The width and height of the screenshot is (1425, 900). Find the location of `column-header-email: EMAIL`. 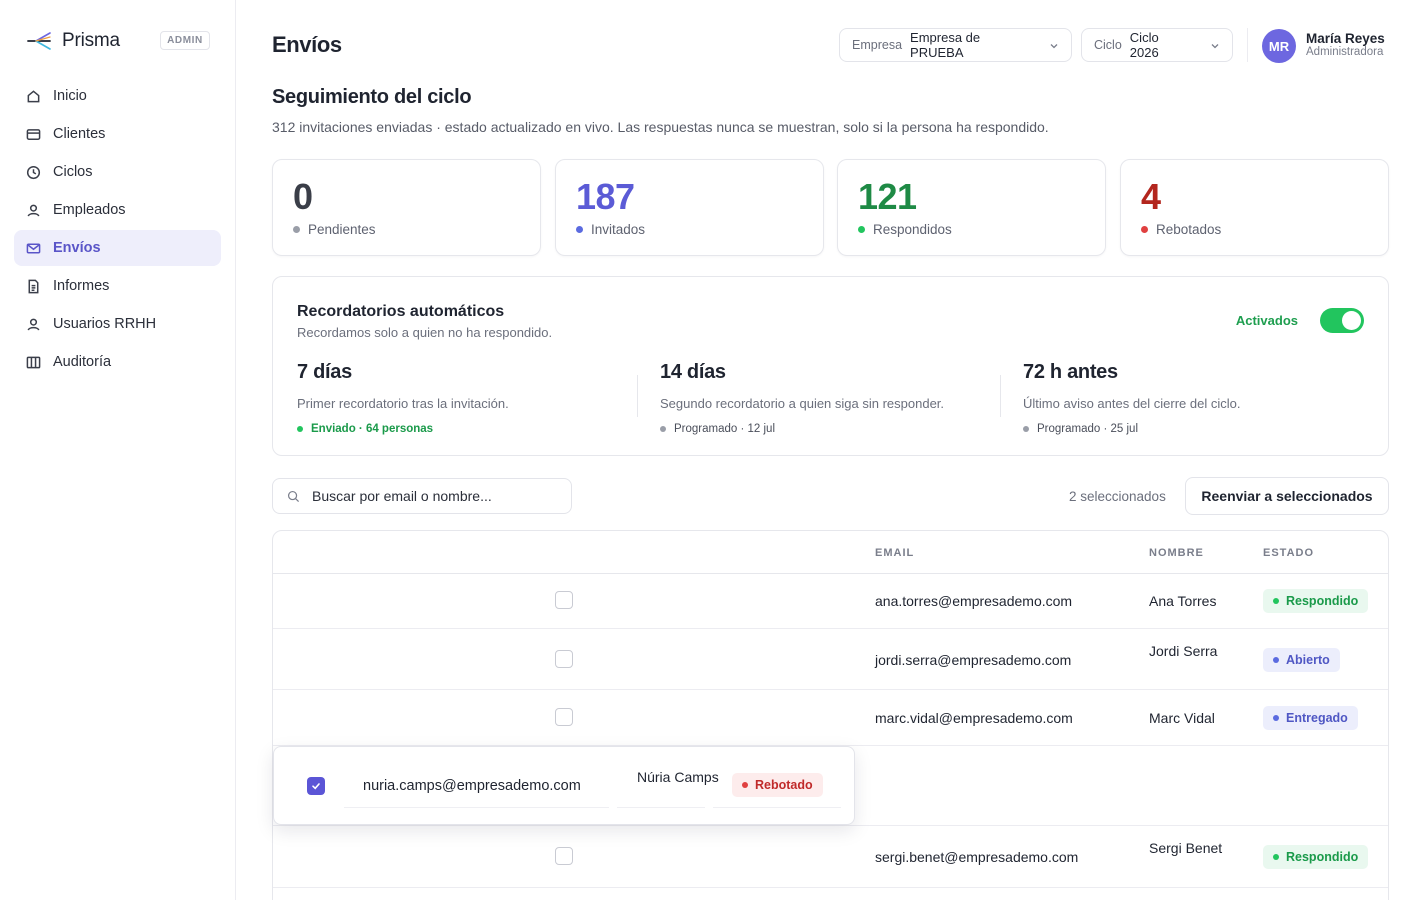

column-header-email: EMAIL is located at coordinates (894, 553).